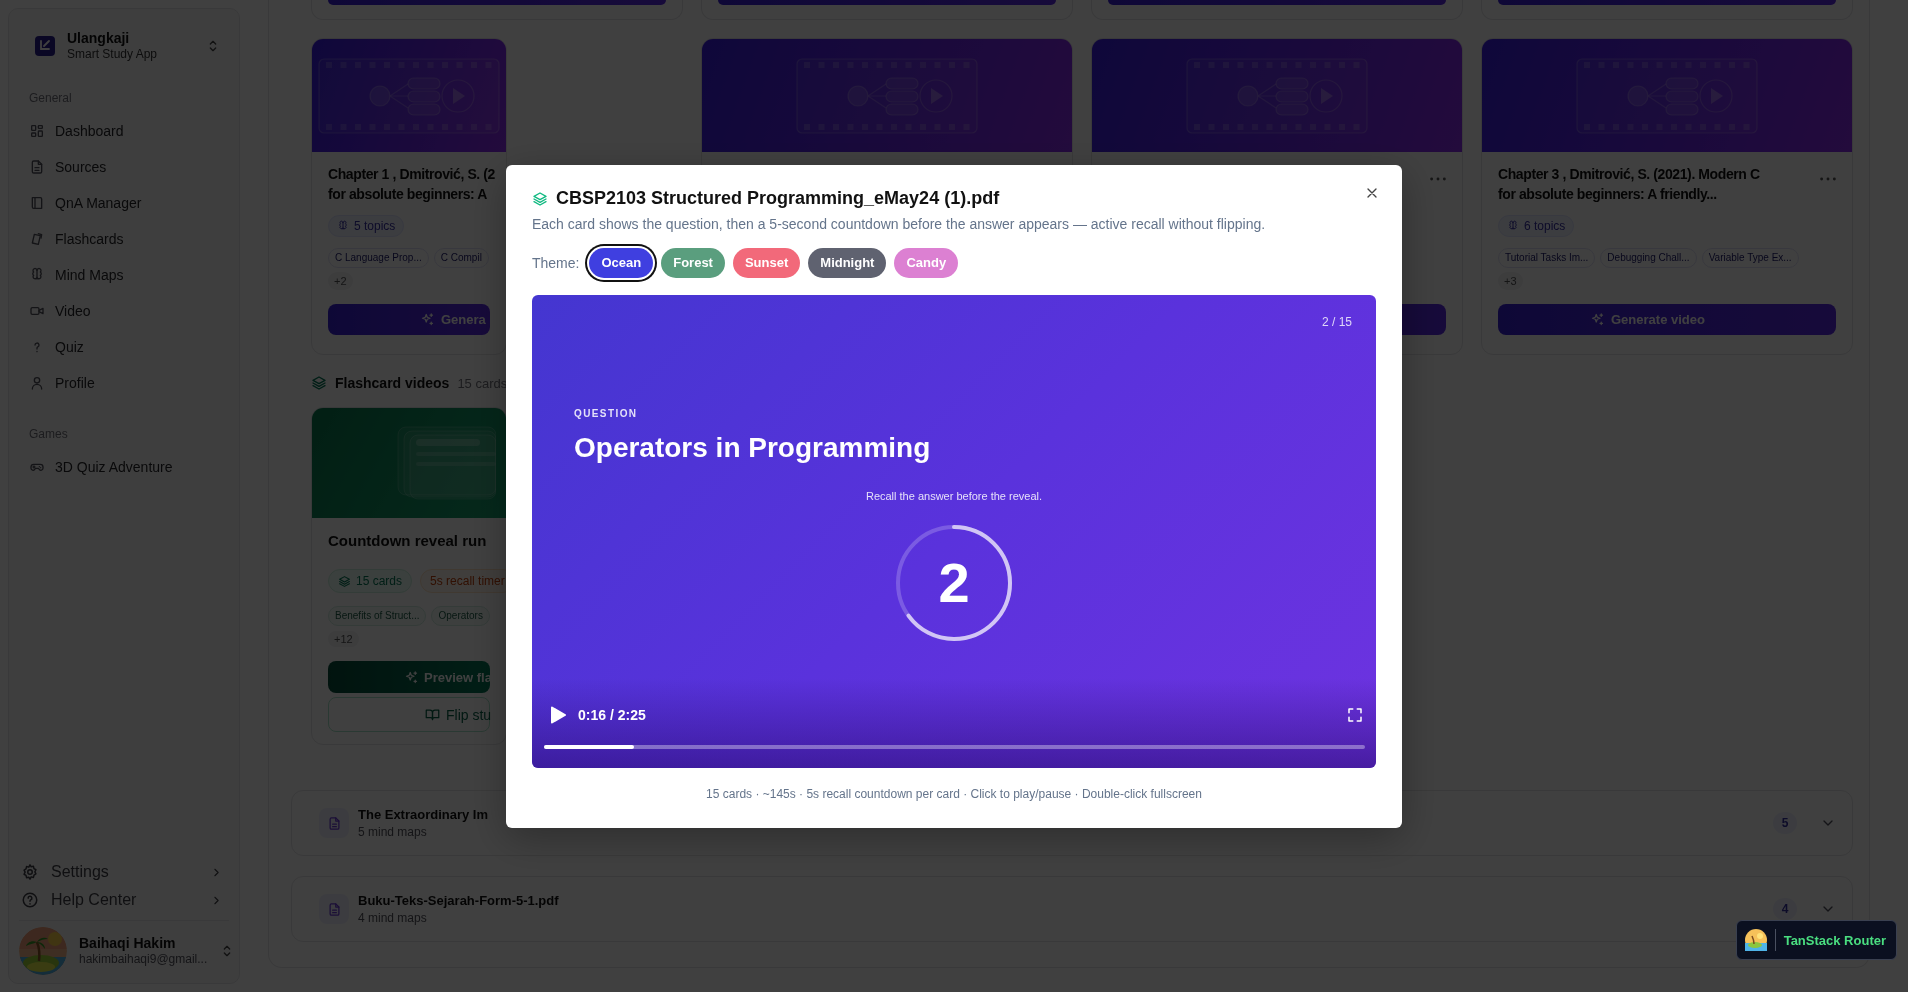  What do you see at coordinates (1755, 940) in the screenshot?
I see `logo-icon` at bounding box center [1755, 940].